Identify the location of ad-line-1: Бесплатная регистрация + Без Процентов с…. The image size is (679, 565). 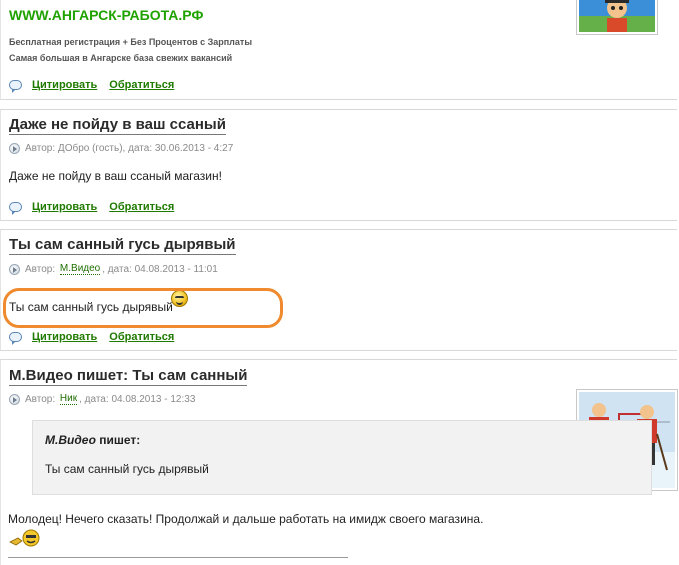
(130, 42).